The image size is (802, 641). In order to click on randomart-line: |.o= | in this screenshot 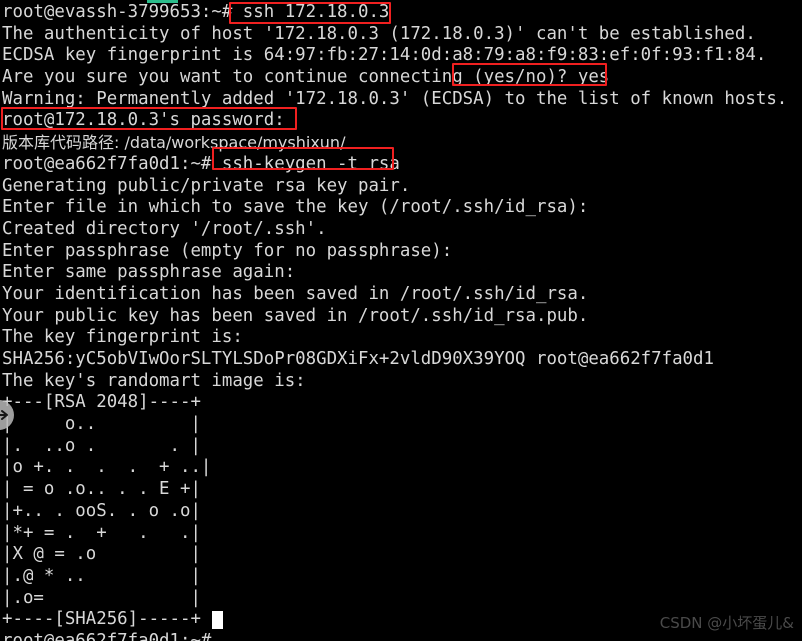, I will do `click(101, 597)`.